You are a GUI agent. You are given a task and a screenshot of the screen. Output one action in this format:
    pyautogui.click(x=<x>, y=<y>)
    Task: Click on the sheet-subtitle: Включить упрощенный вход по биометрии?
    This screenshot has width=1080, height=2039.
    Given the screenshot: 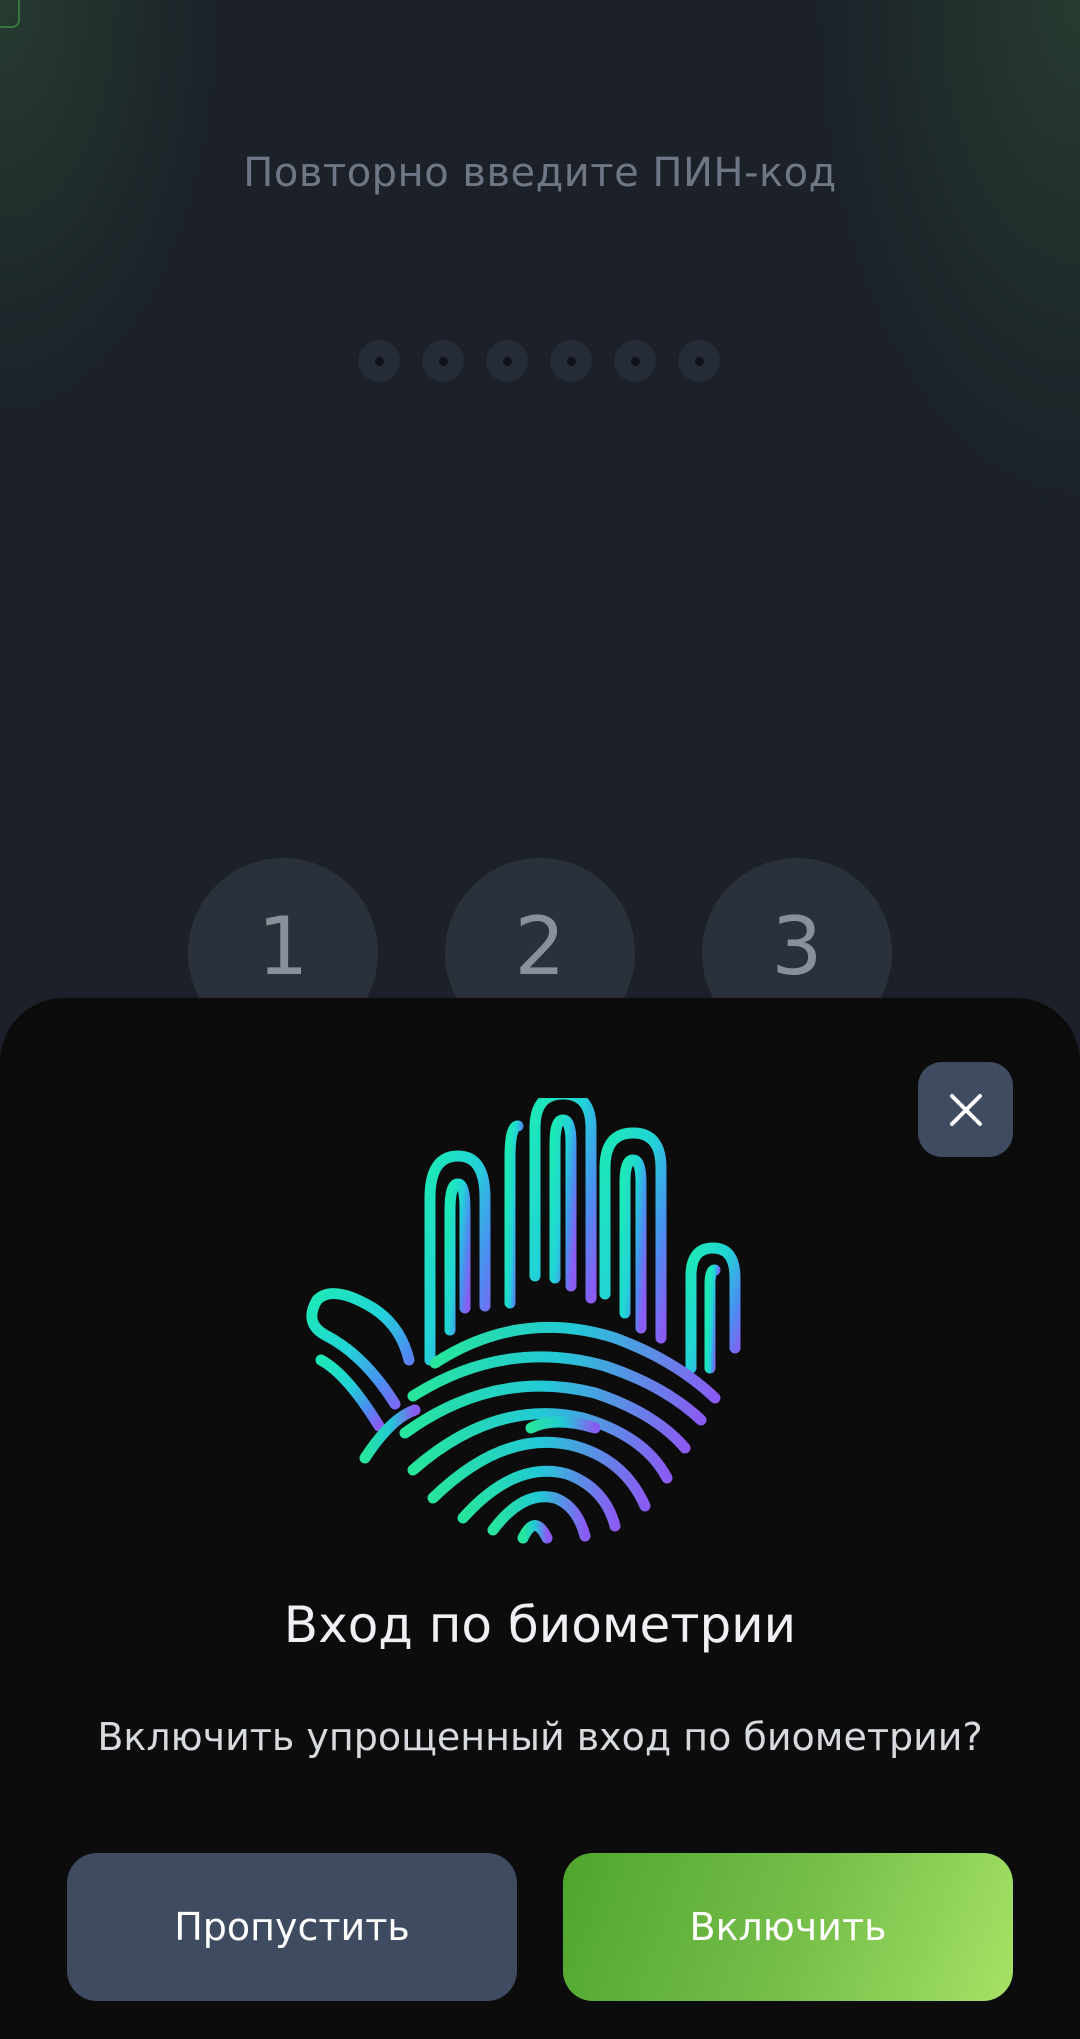 What is the action you would take?
    pyautogui.click(x=540, y=1737)
    